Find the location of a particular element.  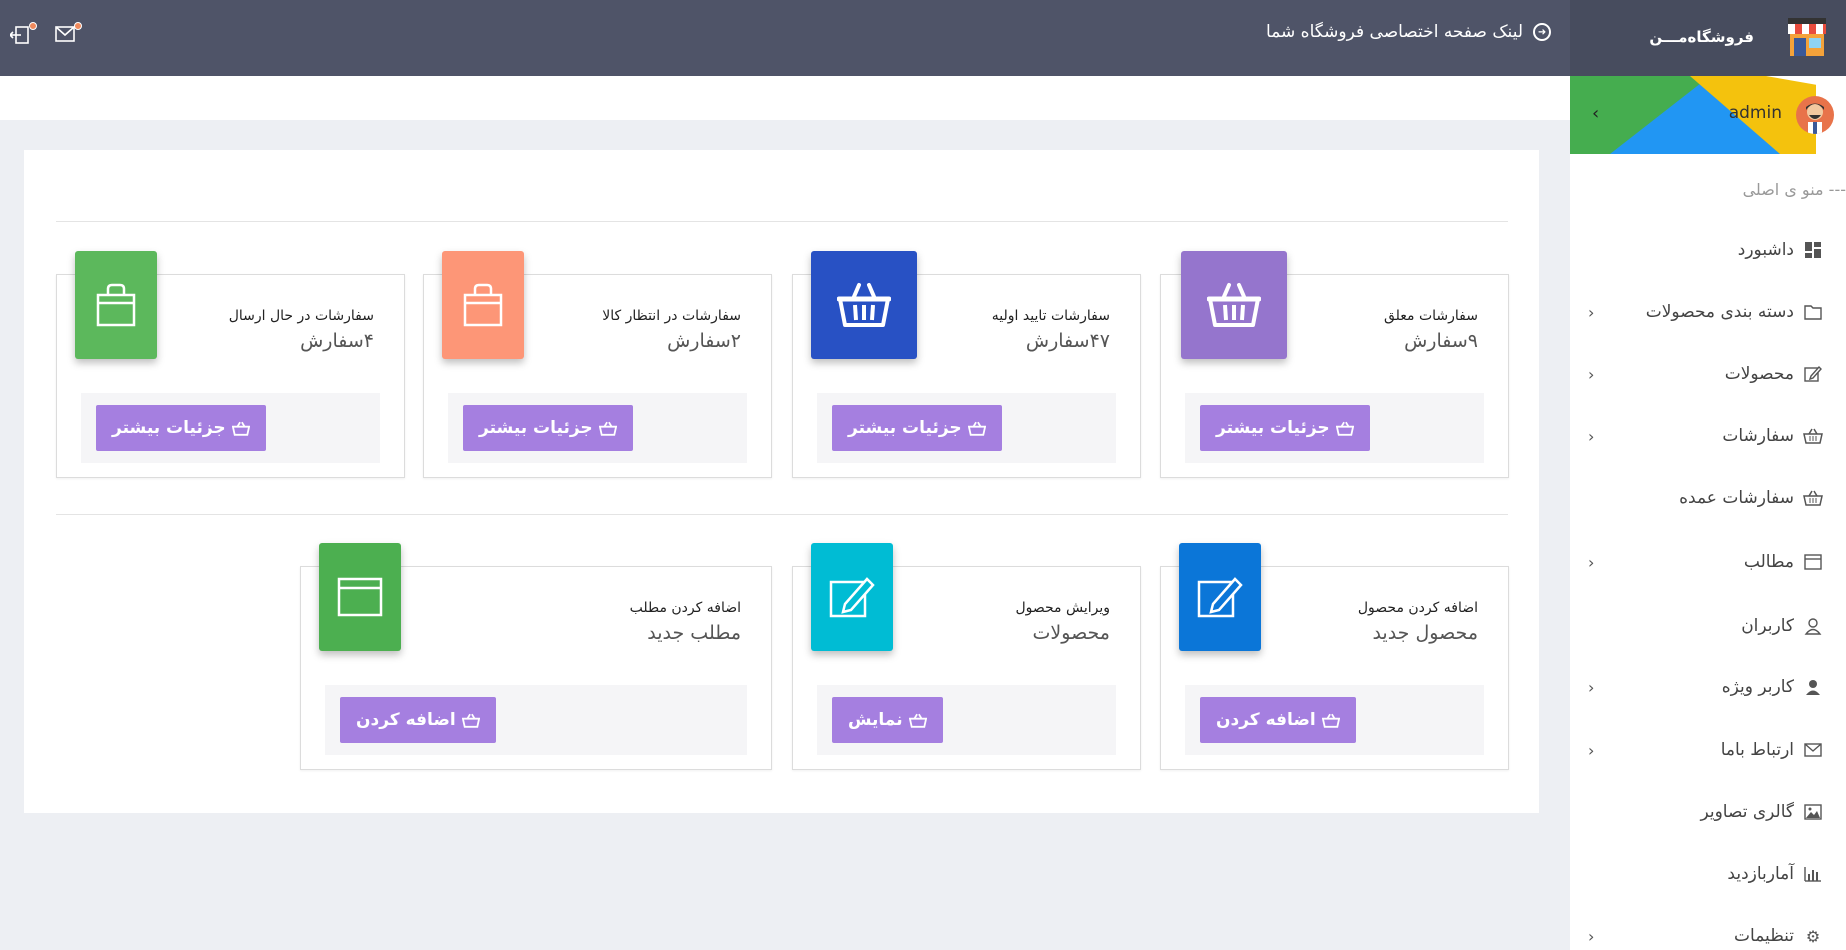

sidebar-item-products: محصولات ‹ is located at coordinates (1708, 374).